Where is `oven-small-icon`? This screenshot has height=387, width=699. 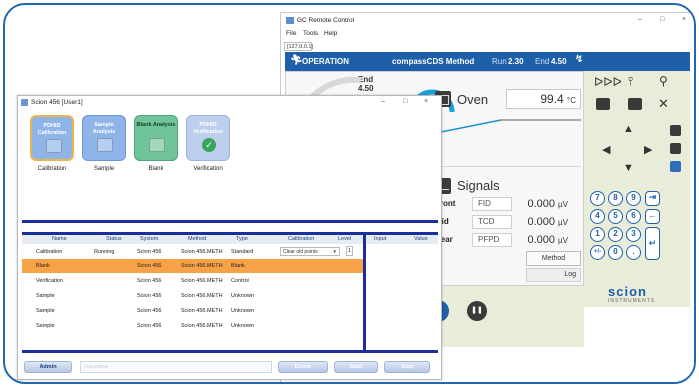 oven-small-icon is located at coordinates (635, 104).